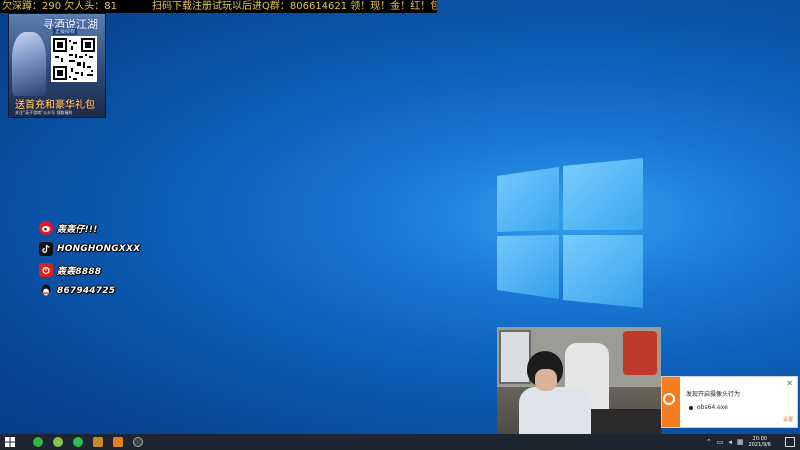 The height and width of the screenshot is (450, 800). I want to click on wechat-icon, so click(78, 442).